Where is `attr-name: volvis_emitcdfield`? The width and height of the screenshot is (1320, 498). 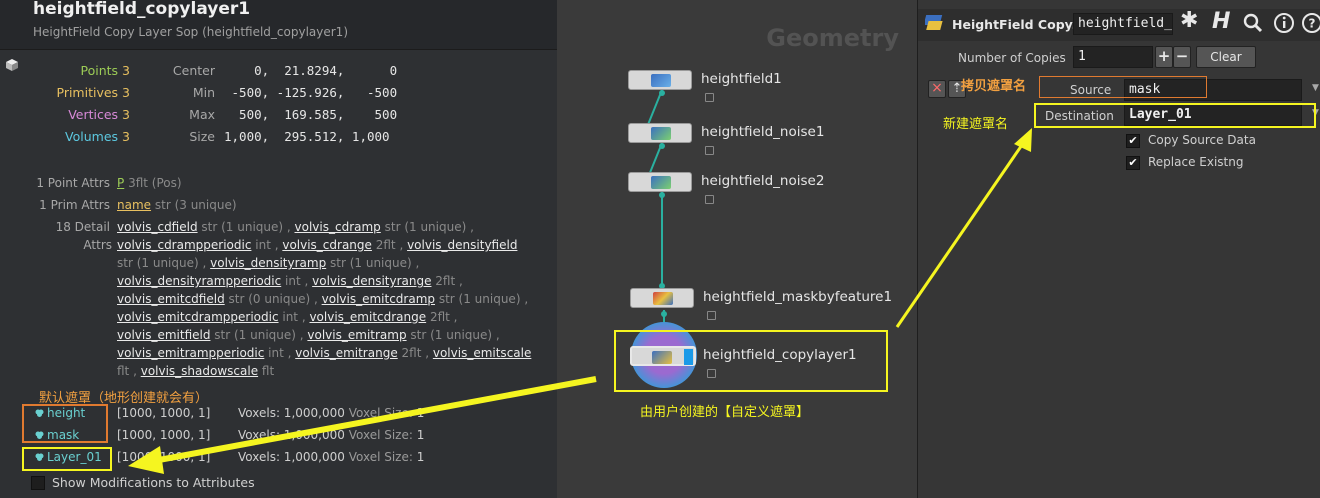
attr-name: volvis_emitcdfield is located at coordinates (171, 299).